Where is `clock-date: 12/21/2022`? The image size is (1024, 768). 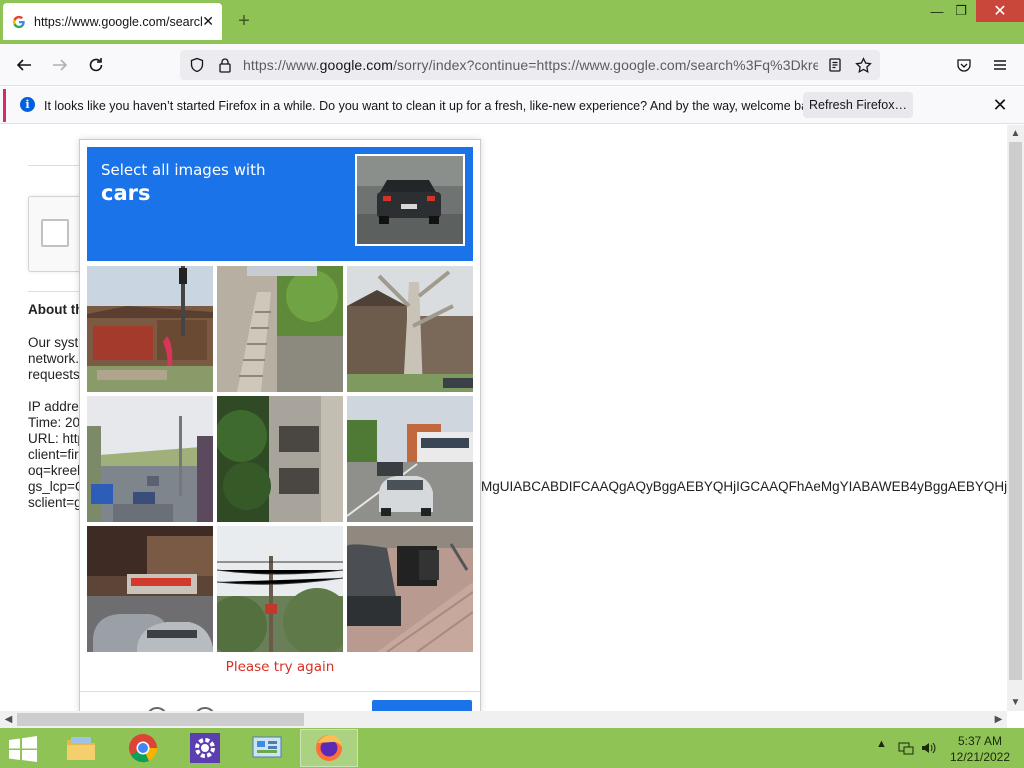
clock-date: 12/21/2022 is located at coordinates (980, 757).